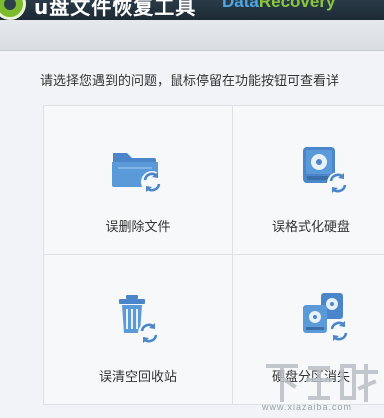 The image size is (384, 418). What do you see at coordinates (240, 5) in the screenshot?
I see `title-en-data: Data` at bounding box center [240, 5].